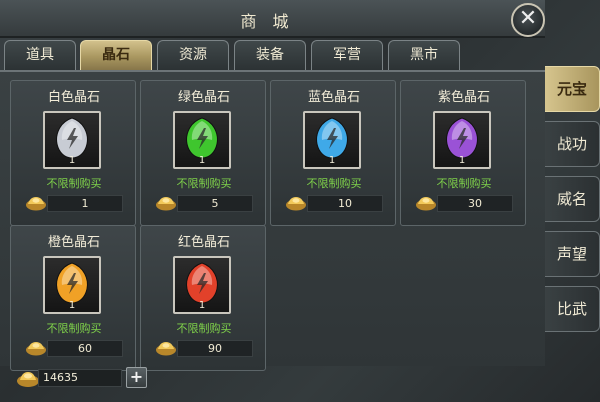 The image size is (600, 402). Describe the element at coordinates (203, 97) in the screenshot. I see `crystal-name: 绿色晶石` at that location.